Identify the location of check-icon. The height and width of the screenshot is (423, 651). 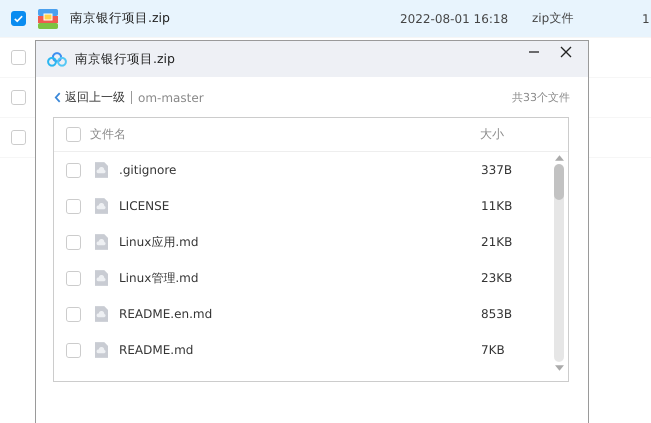
(18, 18).